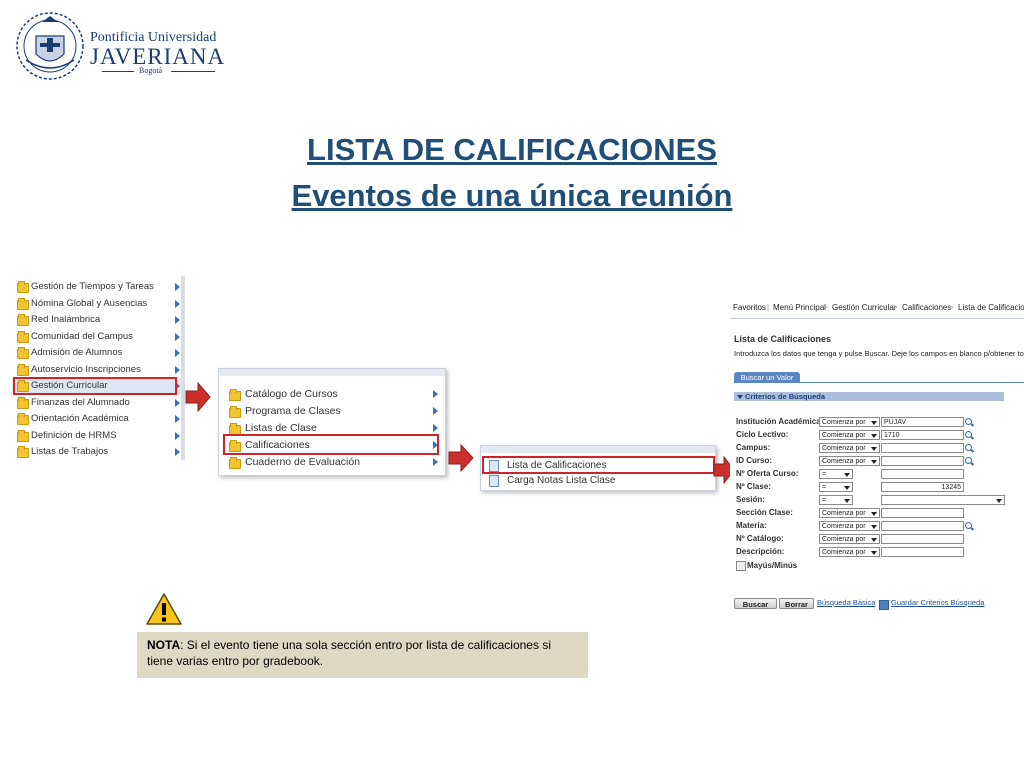 This screenshot has height=768, width=1024. Describe the element at coordinates (755, 603) in the screenshot. I see `search-button: Buscar` at that location.